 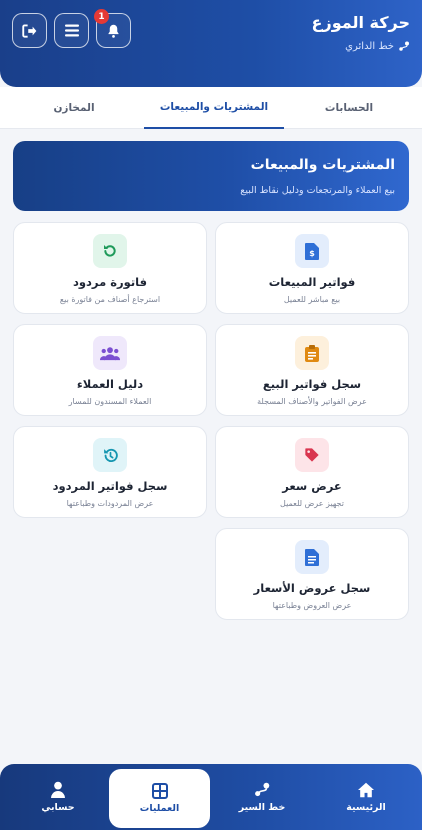 I want to click on card-desc: استرجاع أصناف من فاتورة بيع, so click(x=110, y=299).